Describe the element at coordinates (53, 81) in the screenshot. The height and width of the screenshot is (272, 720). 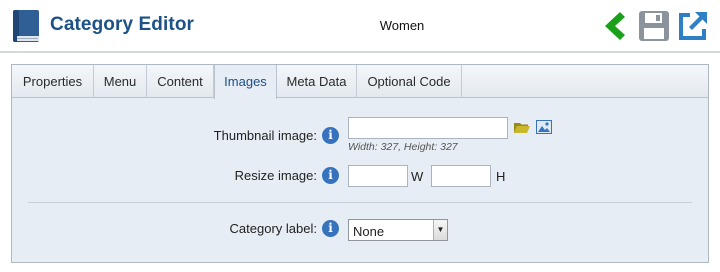
I see `tab-properties: Properties` at that location.